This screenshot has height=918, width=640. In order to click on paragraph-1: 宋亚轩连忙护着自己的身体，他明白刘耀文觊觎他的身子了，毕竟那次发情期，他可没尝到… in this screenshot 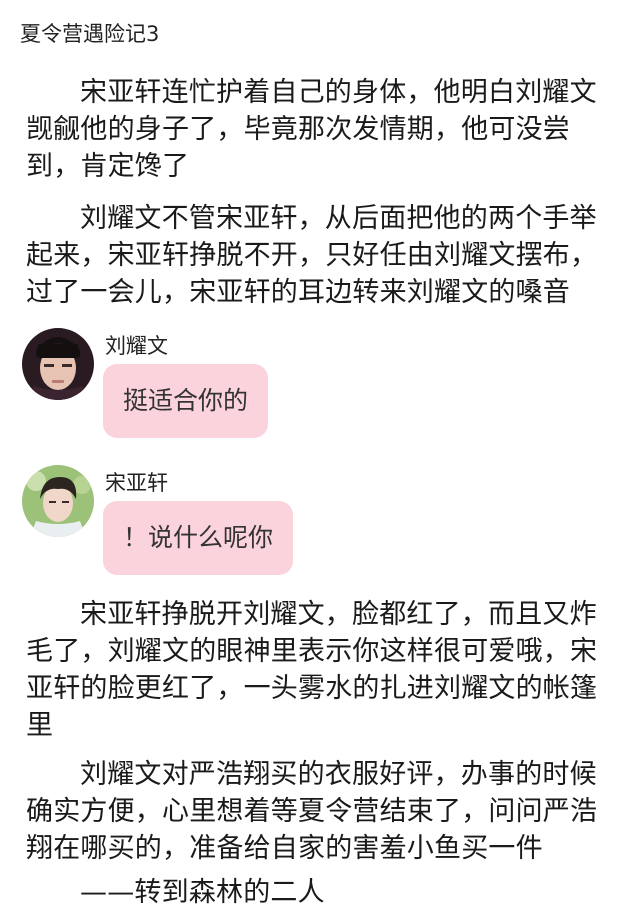, I will do `click(311, 129)`.